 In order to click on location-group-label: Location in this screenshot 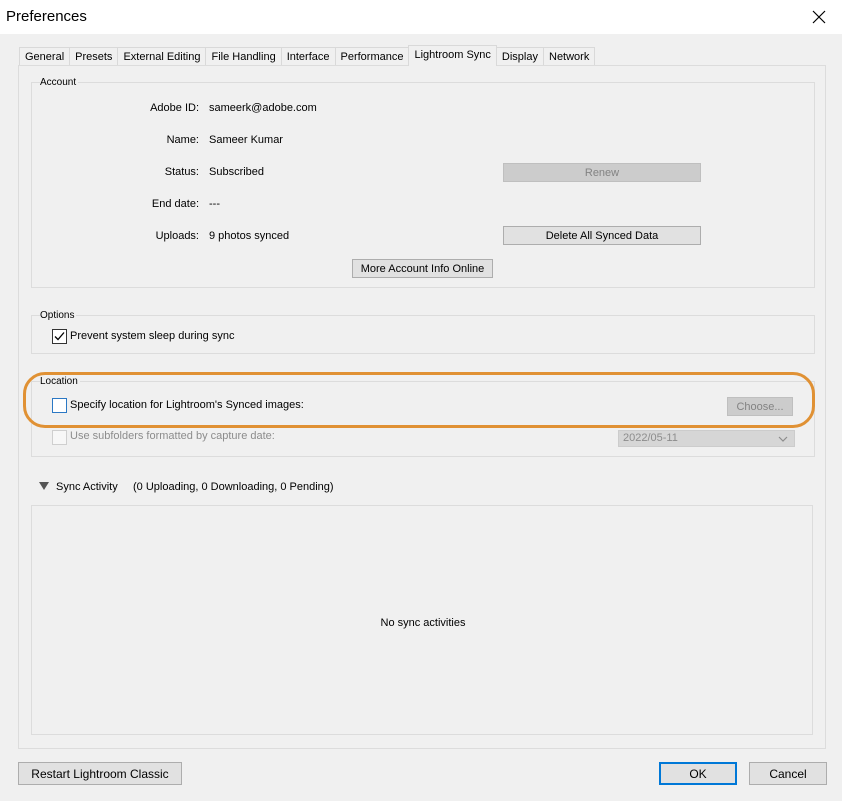, I will do `click(60, 381)`.